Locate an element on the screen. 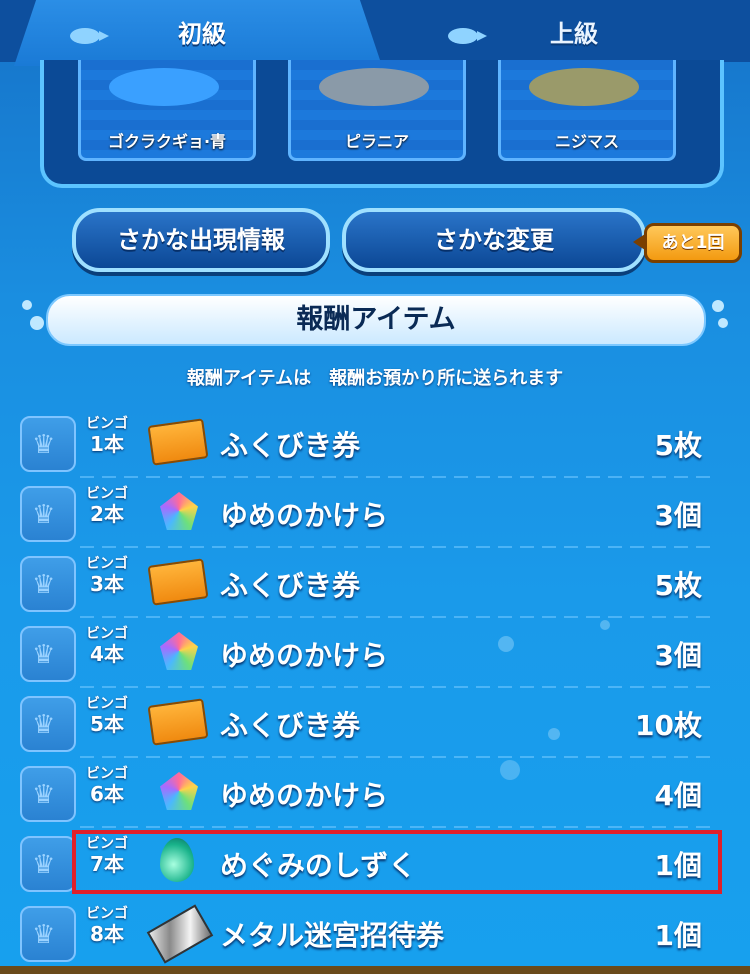 The height and width of the screenshot is (974, 750). tab-advanced: 上級 is located at coordinates (570, 31).